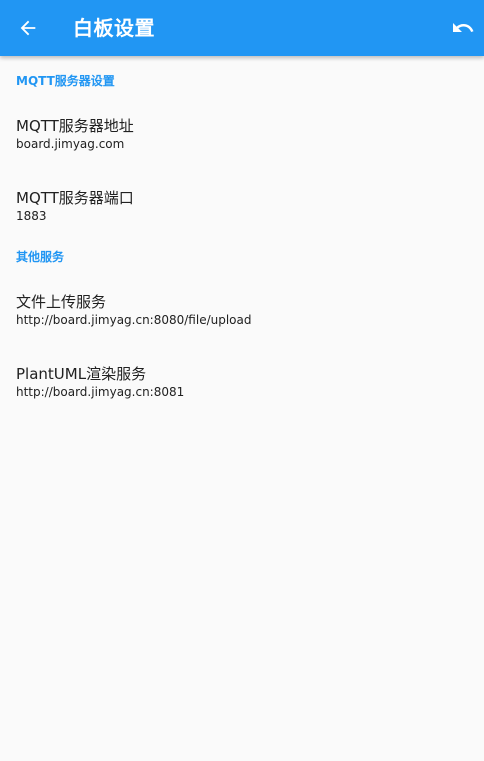 The width and height of the screenshot is (484, 761). I want to click on setting-value: 1883, so click(31, 216).